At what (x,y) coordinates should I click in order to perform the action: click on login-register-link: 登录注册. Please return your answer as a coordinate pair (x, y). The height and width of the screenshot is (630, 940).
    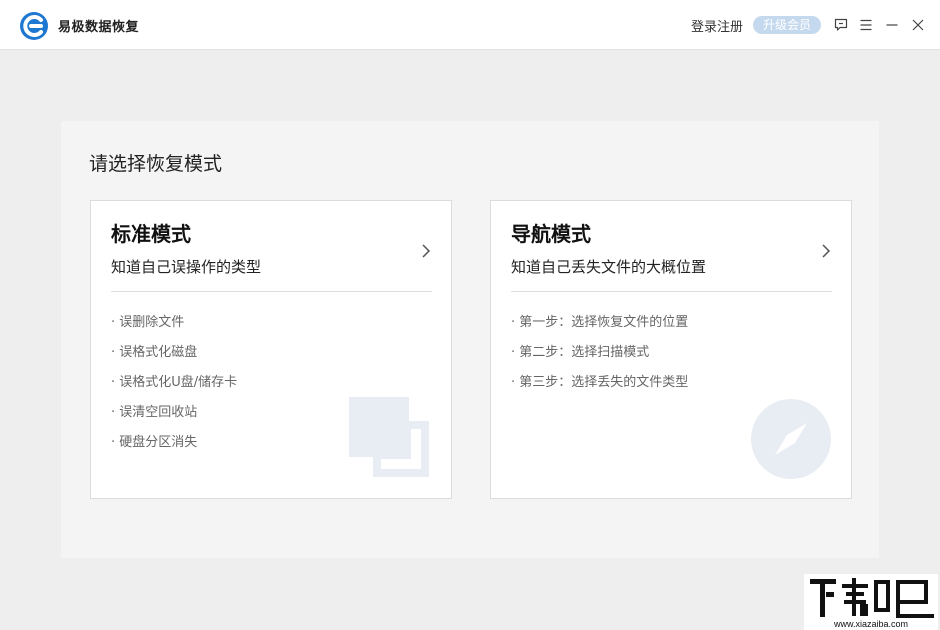
    Looking at the image, I should click on (717, 25).